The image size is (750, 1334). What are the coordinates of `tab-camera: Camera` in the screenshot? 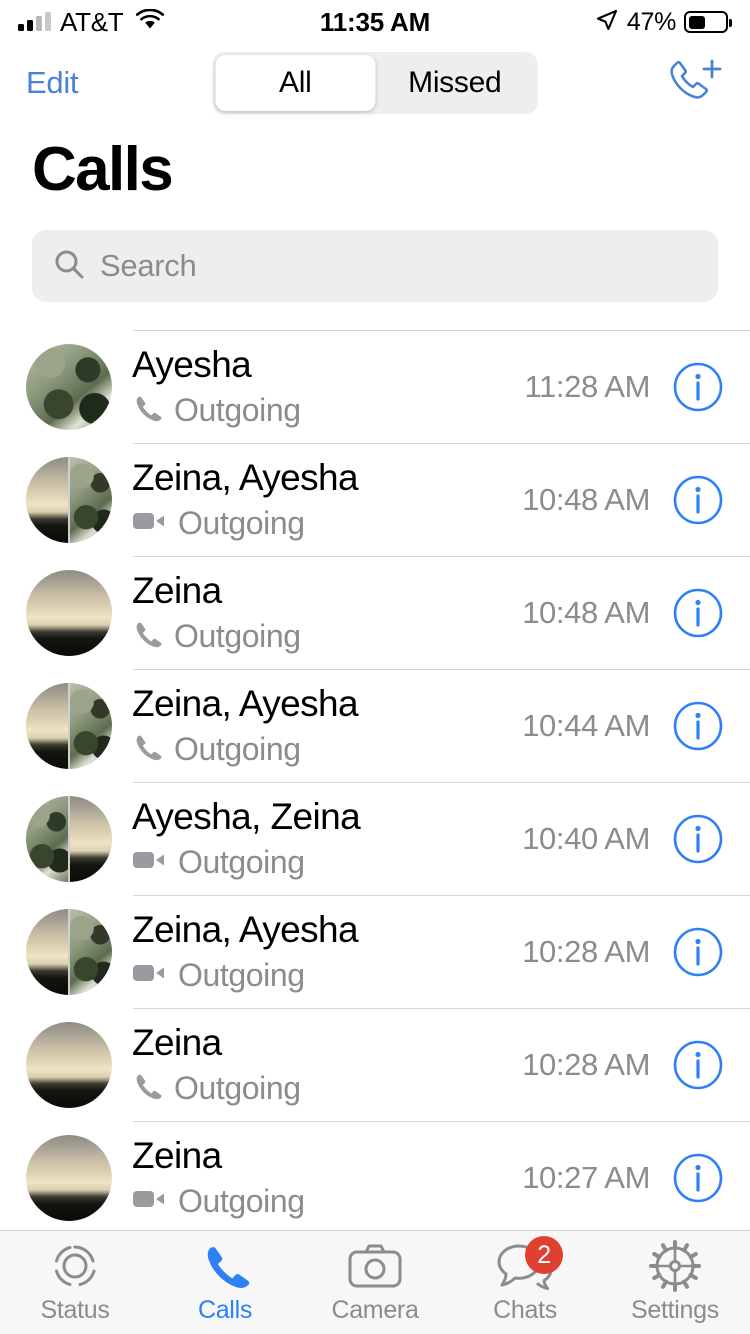 It's located at (375, 1282).